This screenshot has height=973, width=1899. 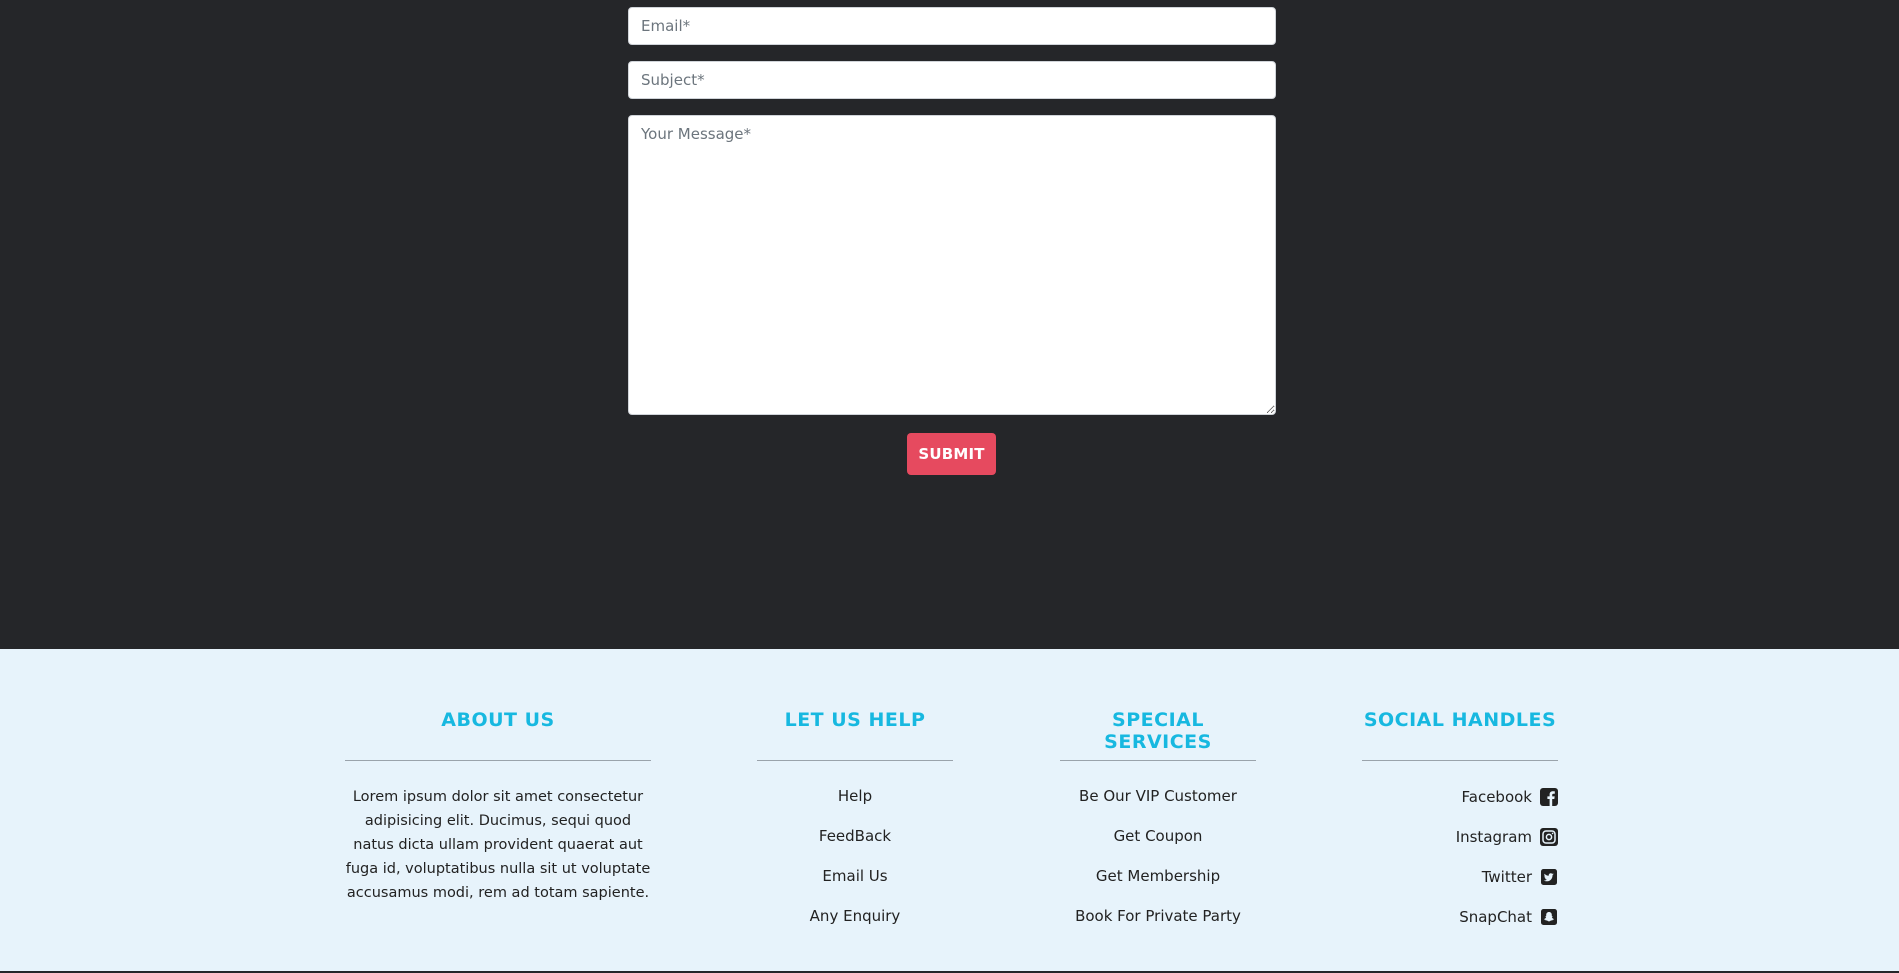 What do you see at coordinates (1158, 760) in the screenshot?
I see `special-services-divider` at bounding box center [1158, 760].